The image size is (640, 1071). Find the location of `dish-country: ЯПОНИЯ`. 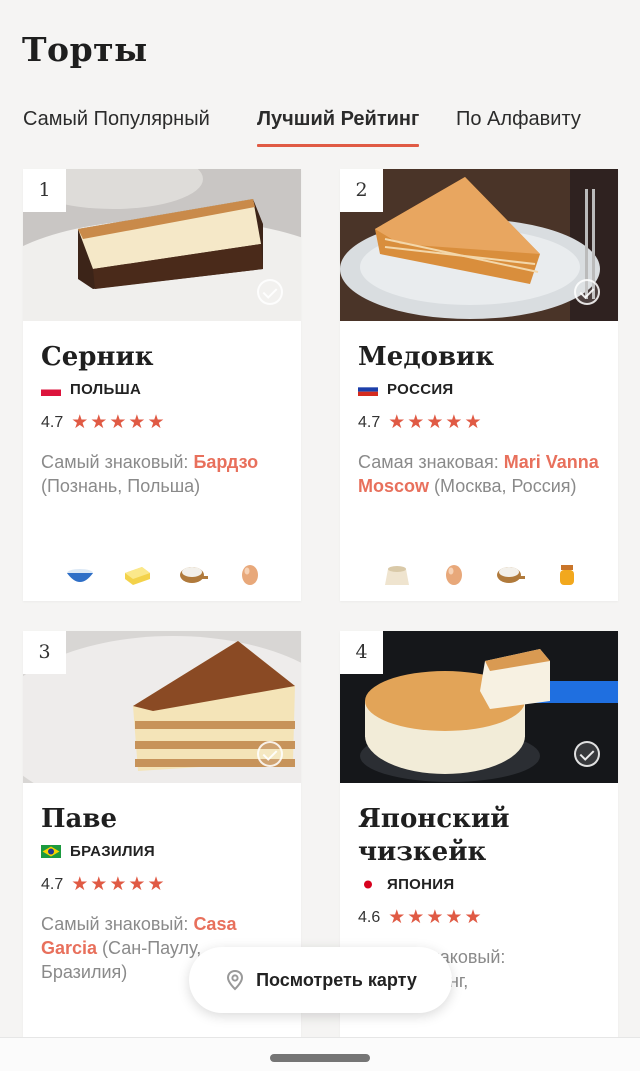

dish-country: ЯПОНИЯ is located at coordinates (406, 884).